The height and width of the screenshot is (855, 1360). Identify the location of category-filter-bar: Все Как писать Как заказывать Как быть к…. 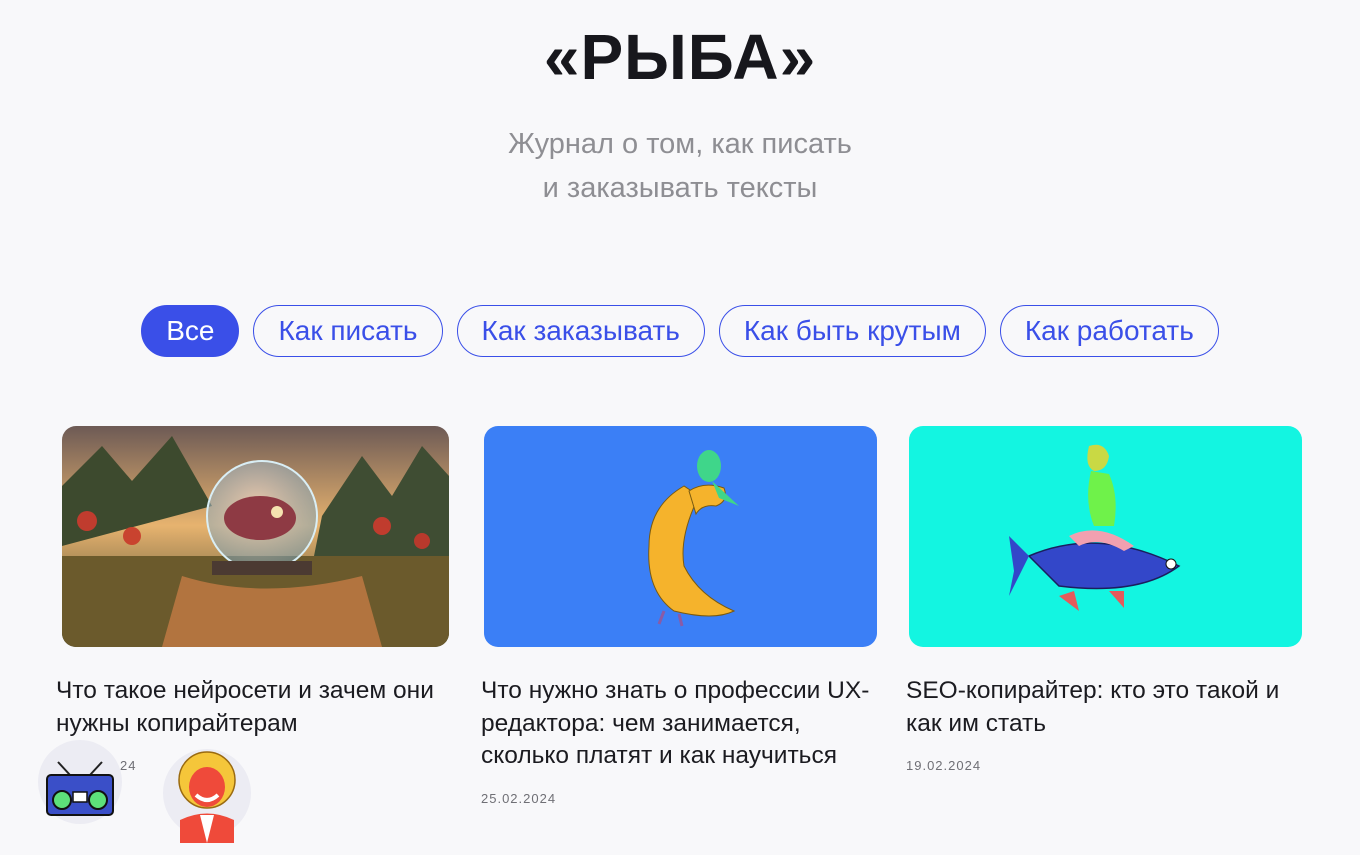
(680, 331).